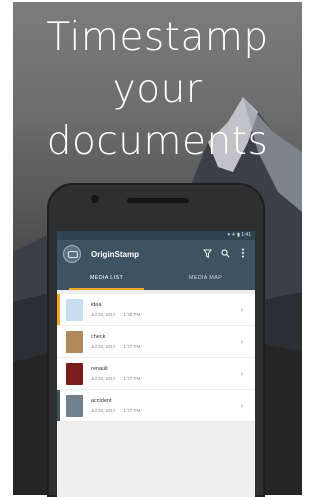 The width and height of the screenshot is (320, 497). What do you see at coordinates (96, 305) in the screenshot?
I see `item-name: idea` at bounding box center [96, 305].